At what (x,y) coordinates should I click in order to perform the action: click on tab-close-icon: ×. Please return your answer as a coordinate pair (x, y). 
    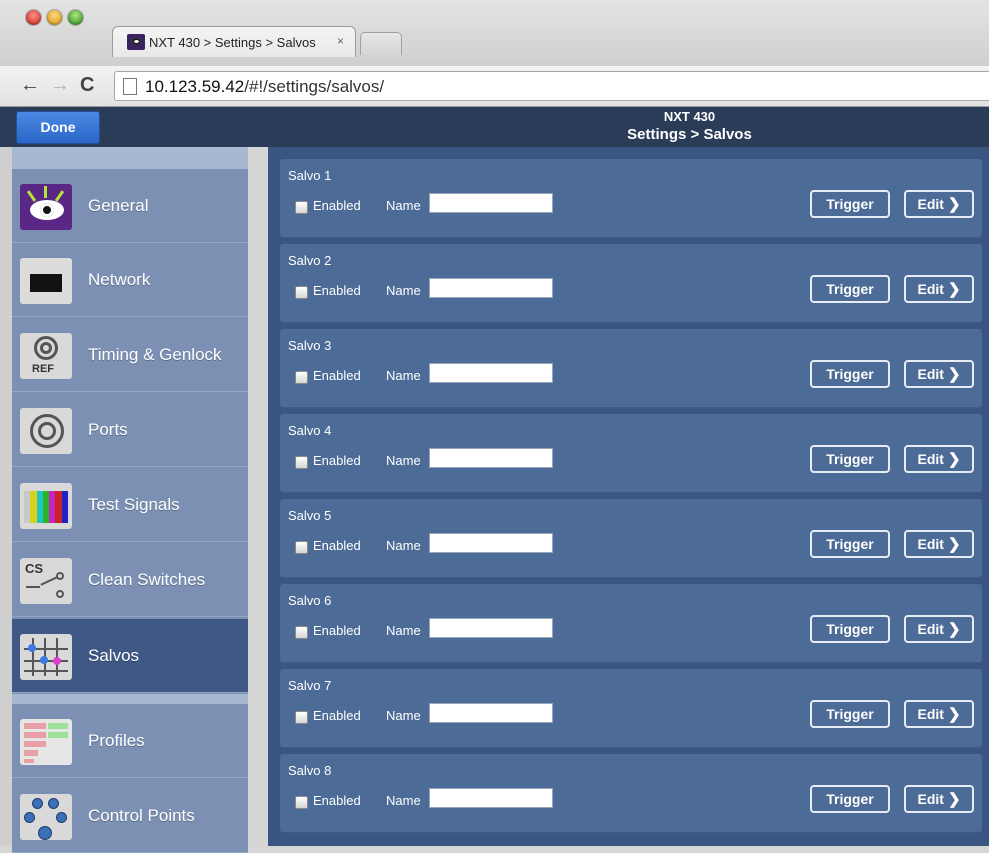
    Looking at the image, I should click on (340, 41).